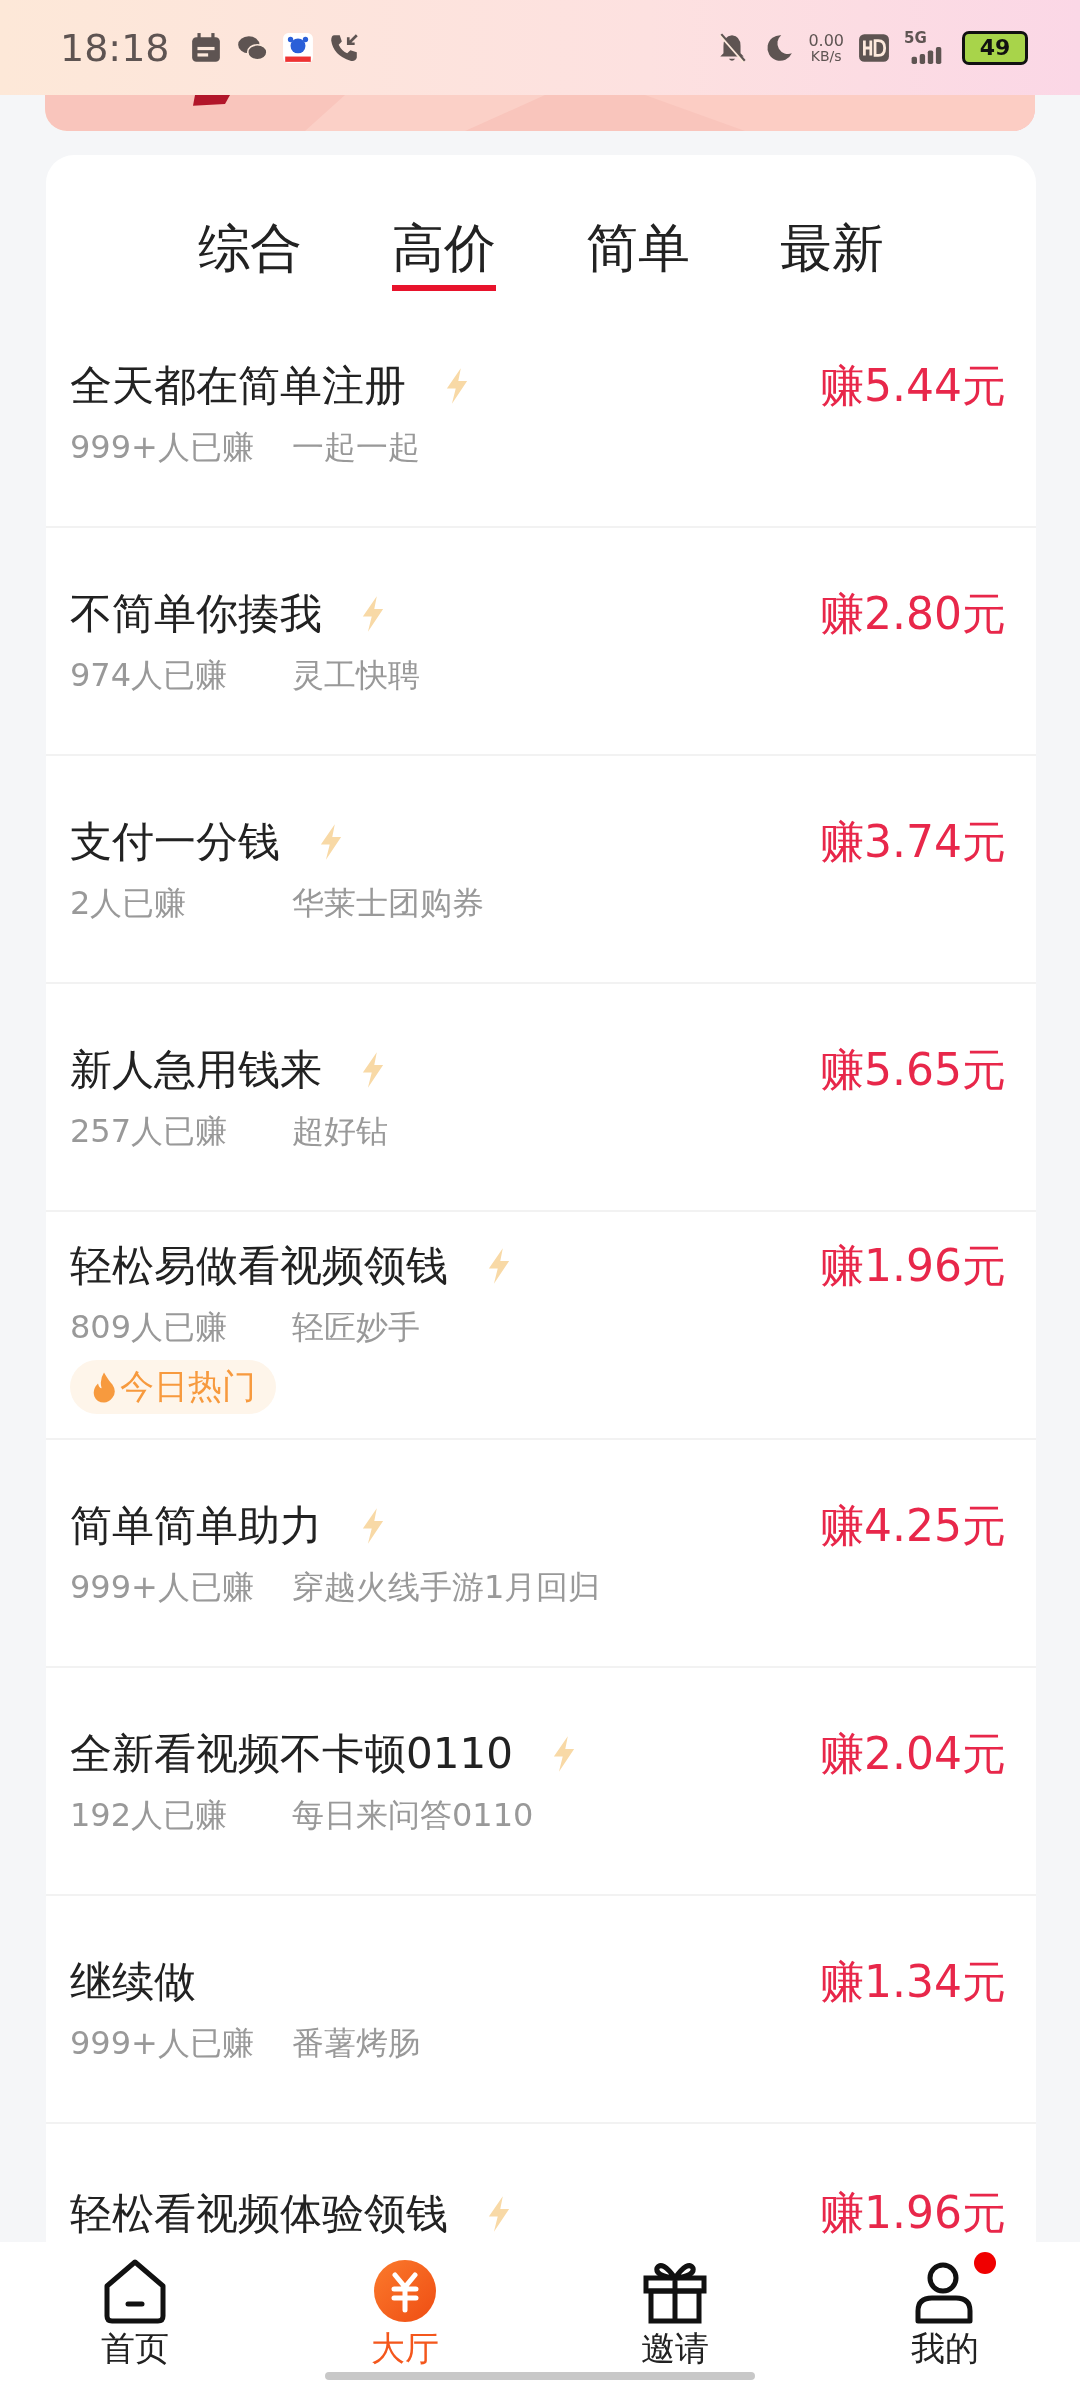 The height and width of the screenshot is (2388, 1080). What do you see at coordinates (291, 1754) in the screenshot?
I see `task-title: 全新看视频不卡顿0110` at bounding box center [291, 1754].